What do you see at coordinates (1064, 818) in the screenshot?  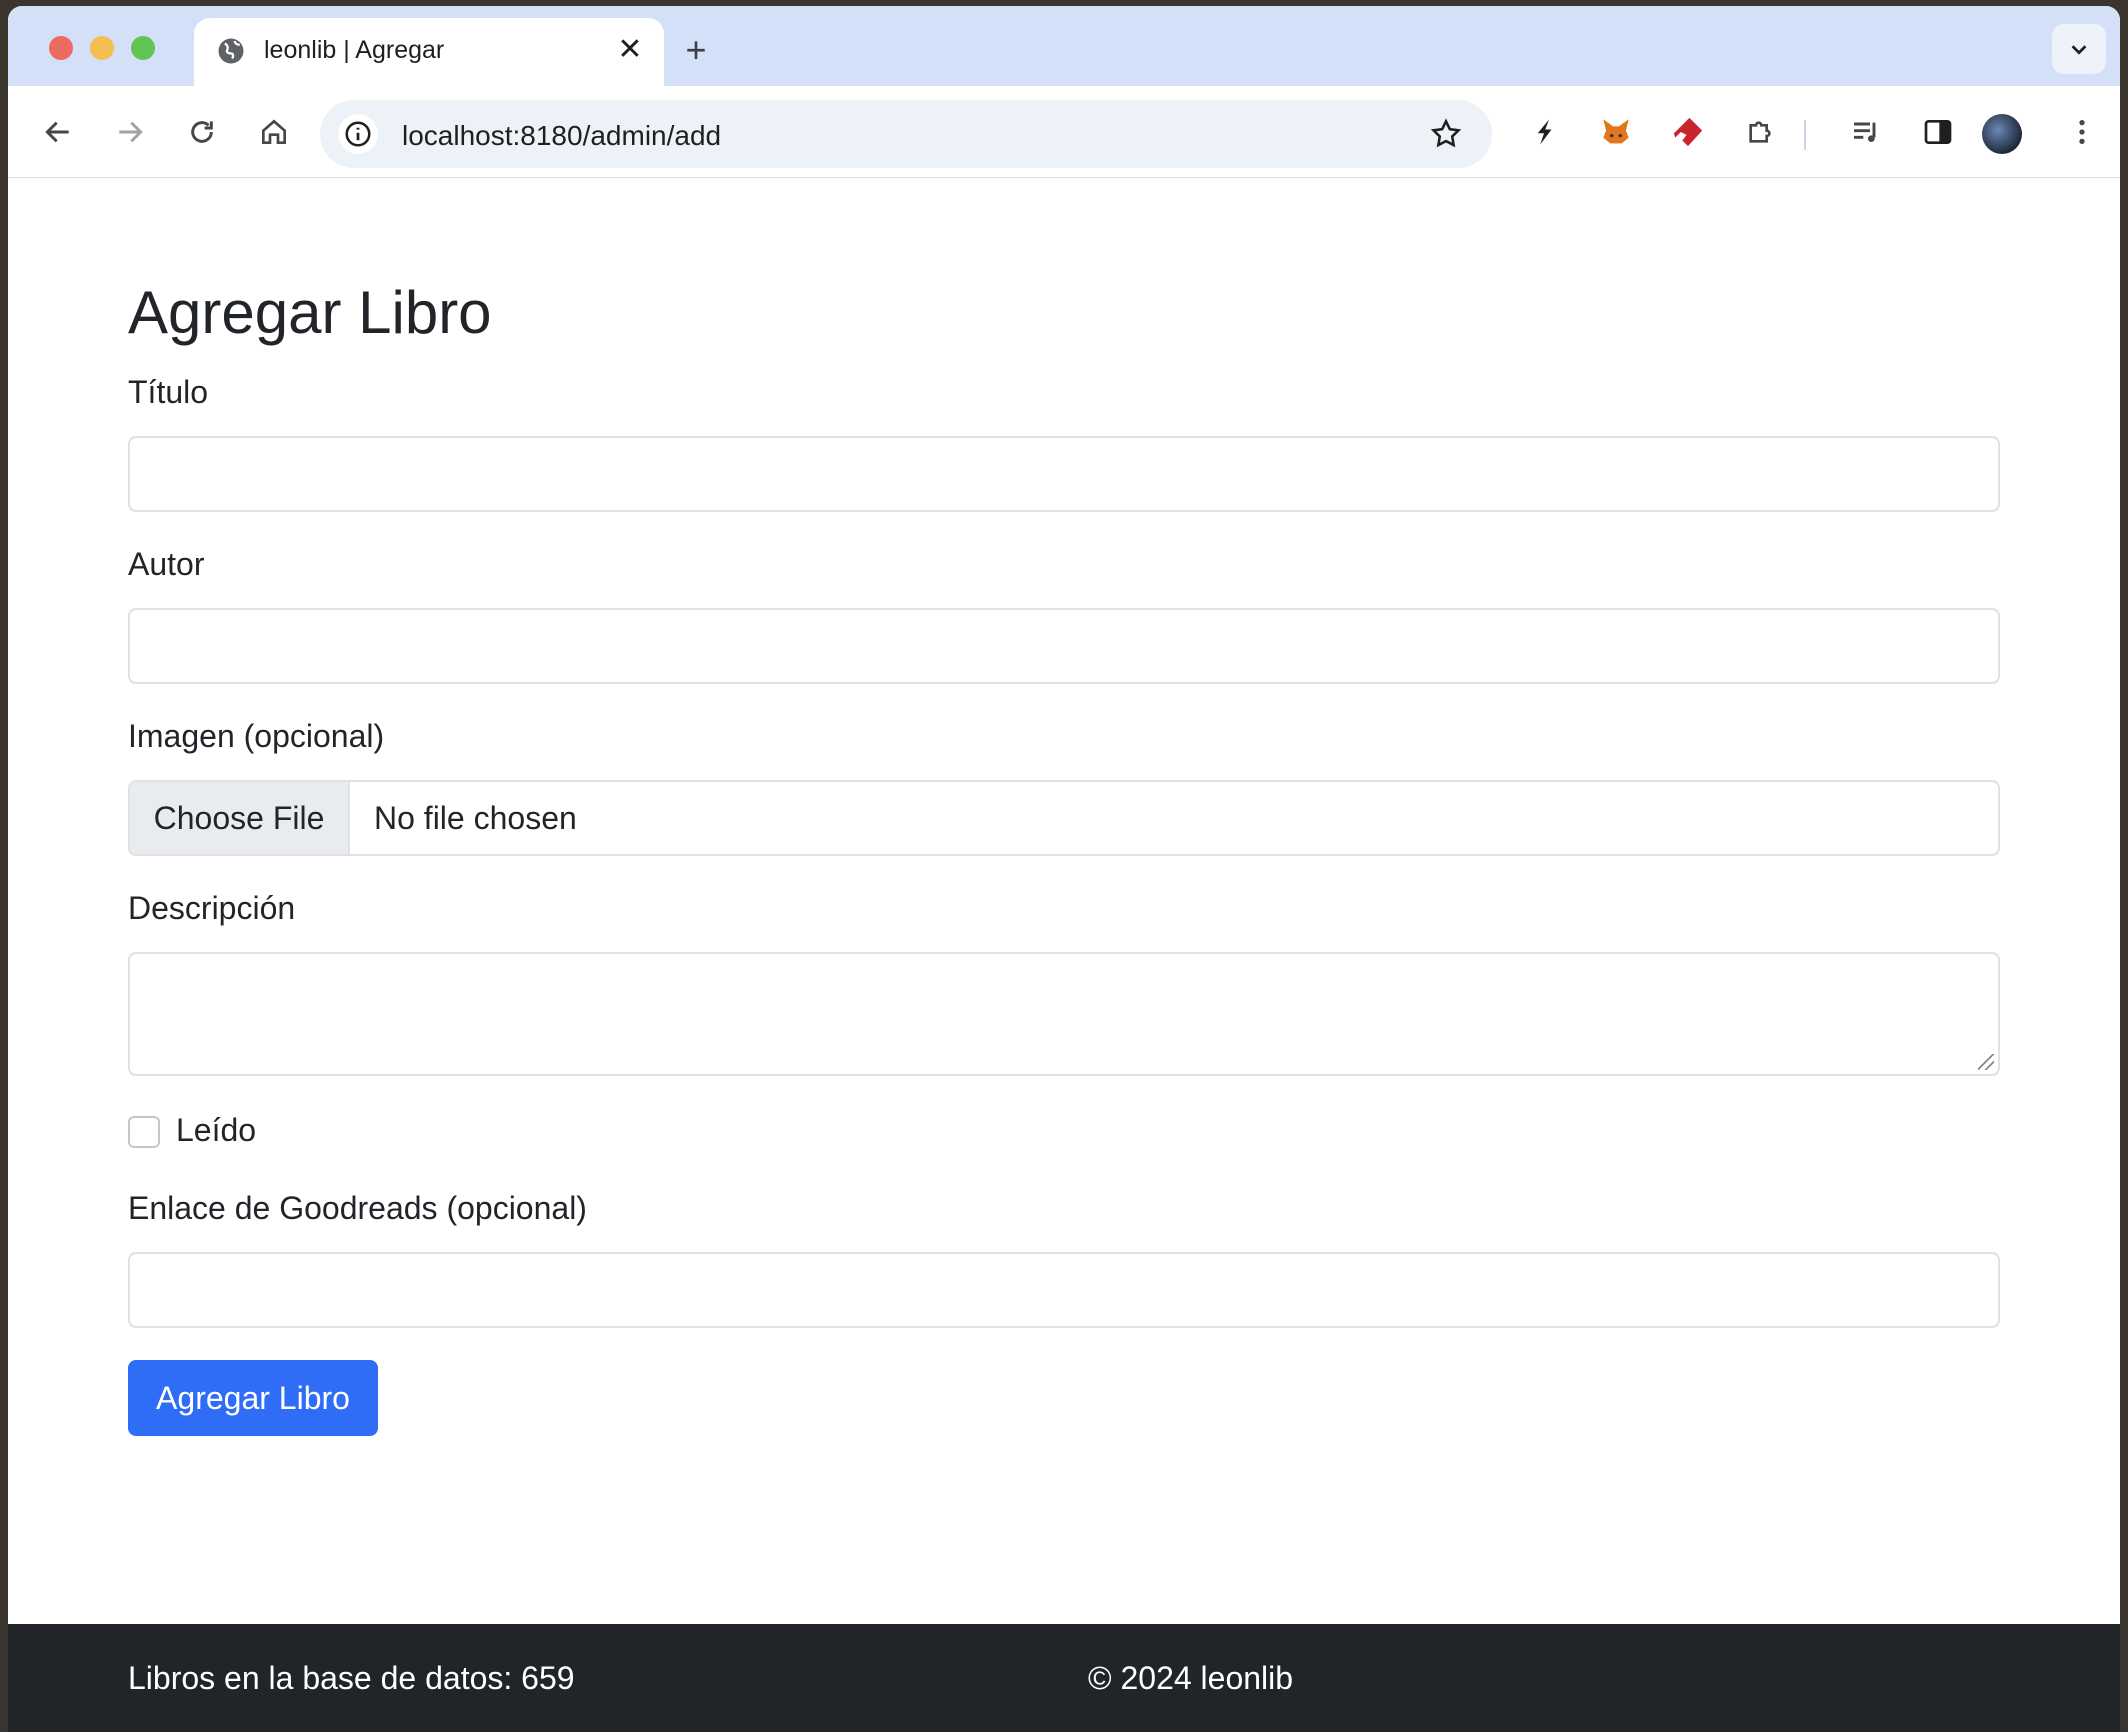 I see `image-file-input: Choose File No file chosen` at bounding box center [1064, 818].